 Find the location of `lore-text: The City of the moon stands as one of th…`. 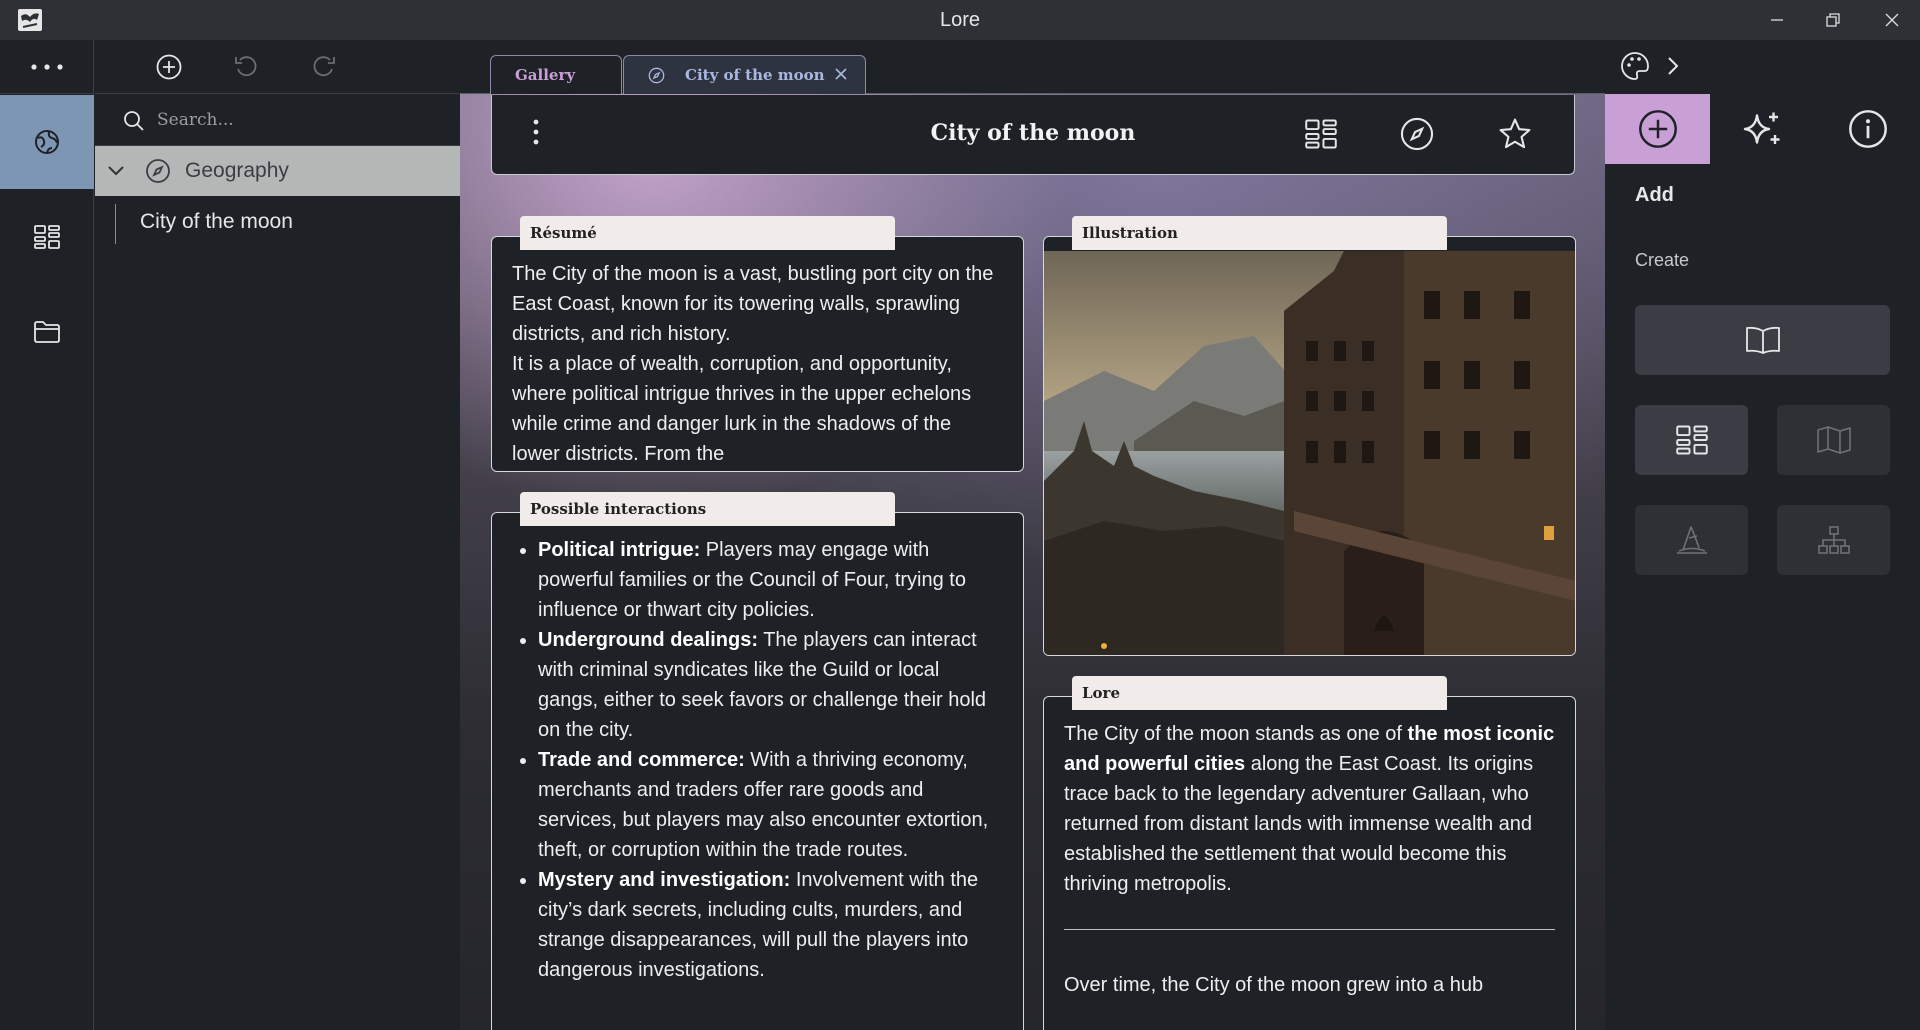

lore-text: The City of the moon stands as one of th… is located at coordinates (1309, 859).